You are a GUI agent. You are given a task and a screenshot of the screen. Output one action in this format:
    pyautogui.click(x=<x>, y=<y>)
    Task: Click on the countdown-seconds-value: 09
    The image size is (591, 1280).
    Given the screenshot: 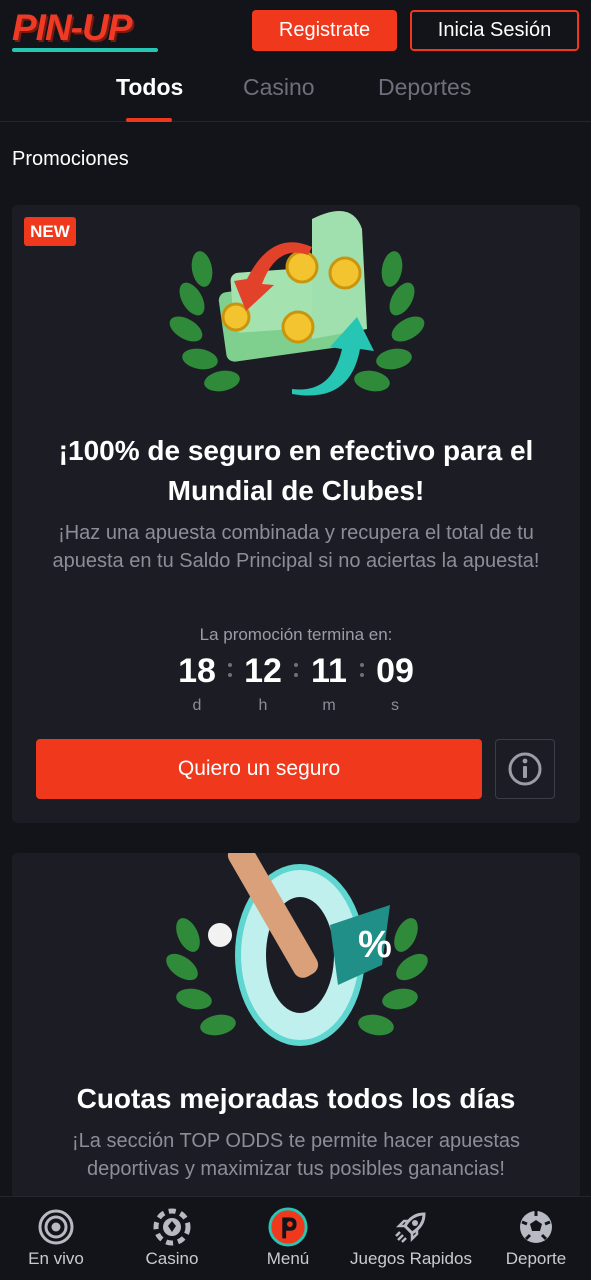 What is the action you would take?
    pyautogui.click(x=395, y=671)
    